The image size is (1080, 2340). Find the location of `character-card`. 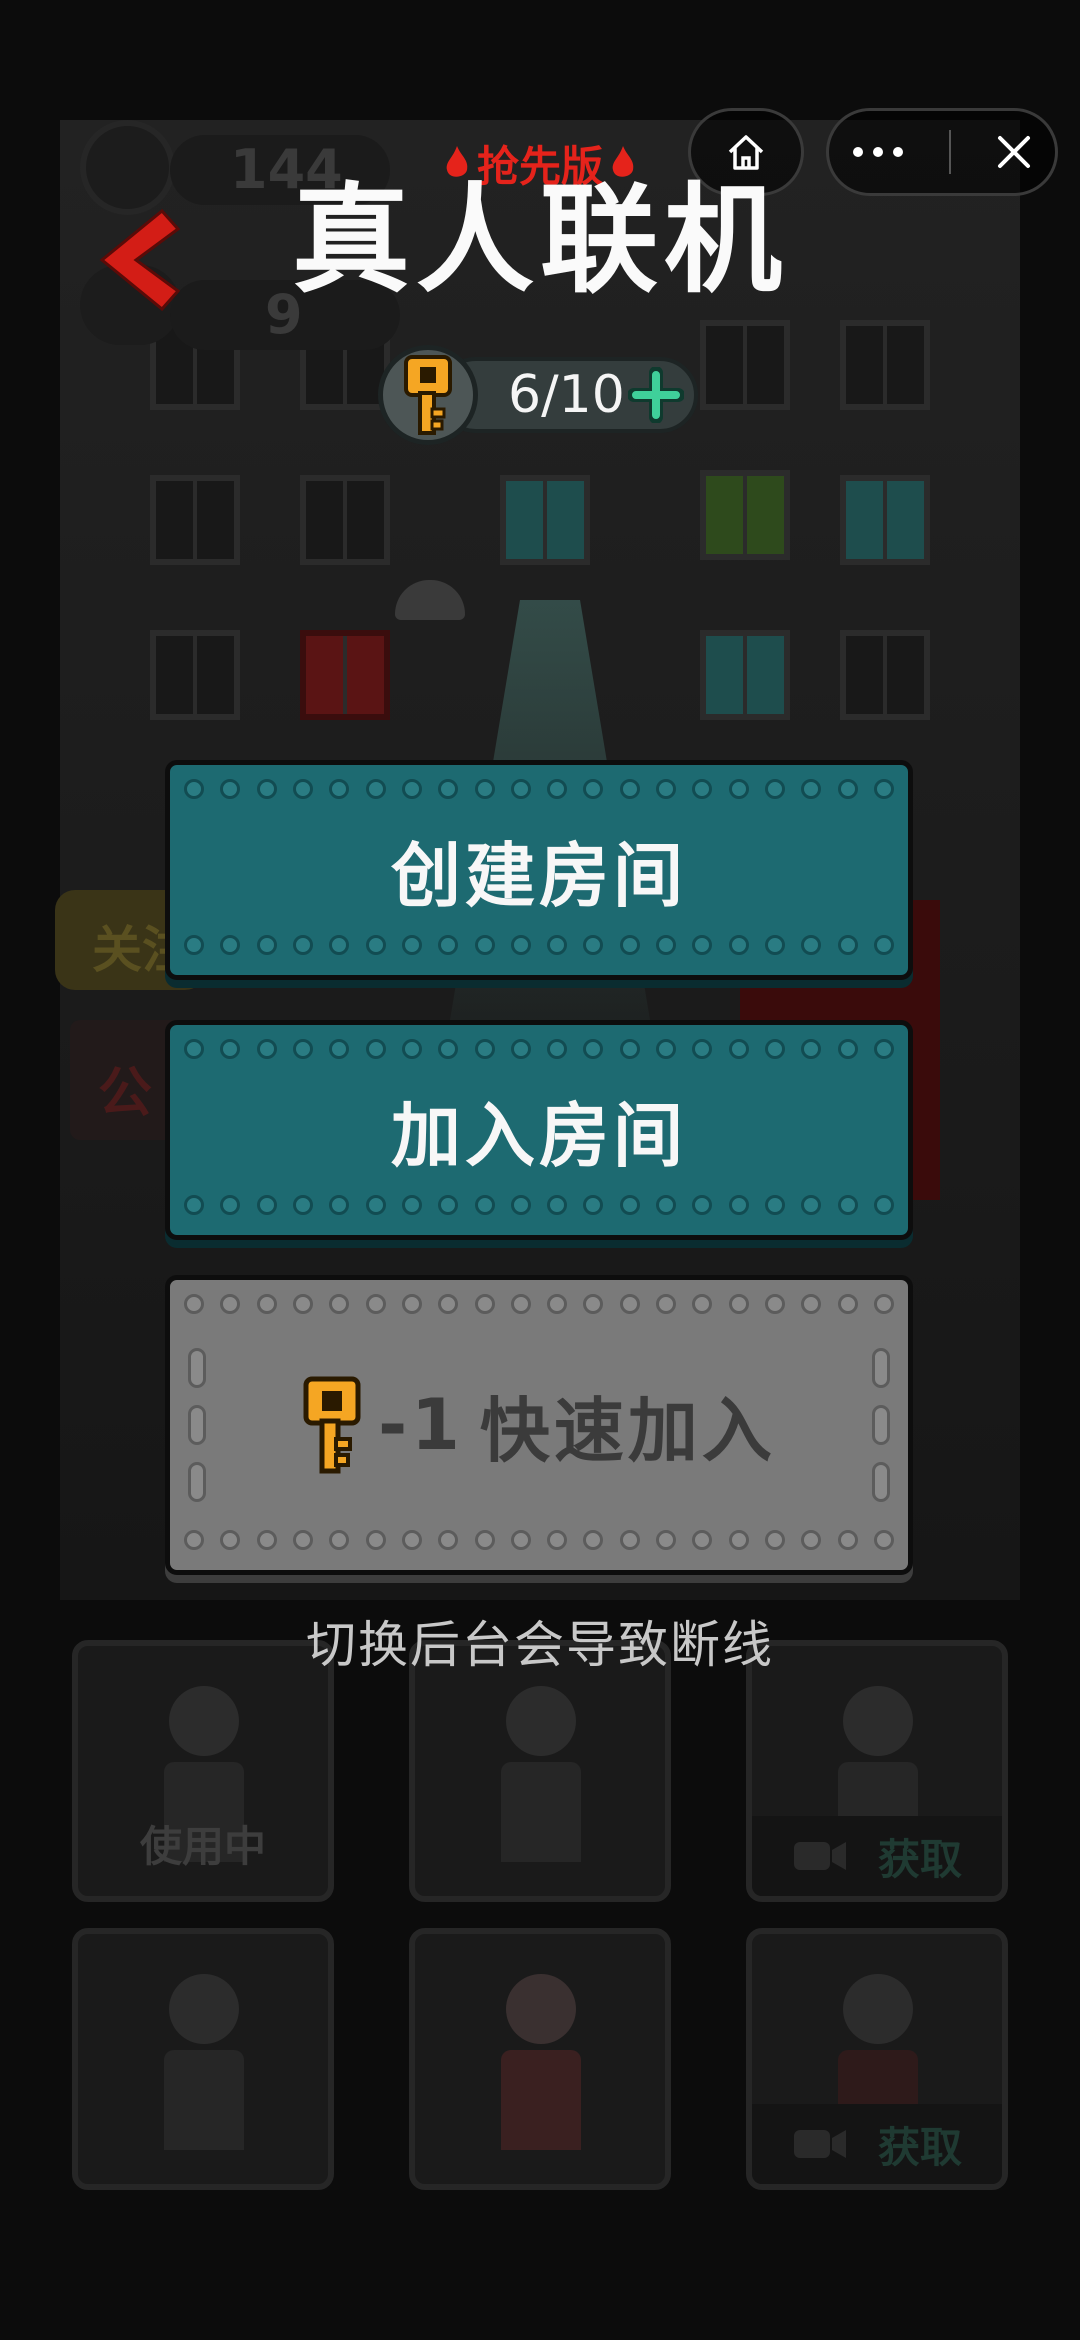

character-card is located at coordinates (540, 1771).